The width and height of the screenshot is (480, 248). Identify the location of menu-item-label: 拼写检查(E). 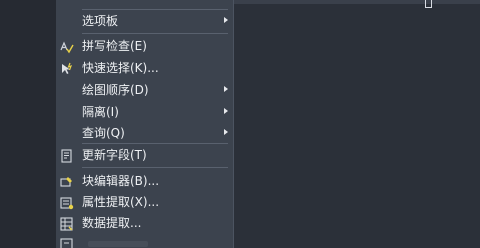
(114, 46).